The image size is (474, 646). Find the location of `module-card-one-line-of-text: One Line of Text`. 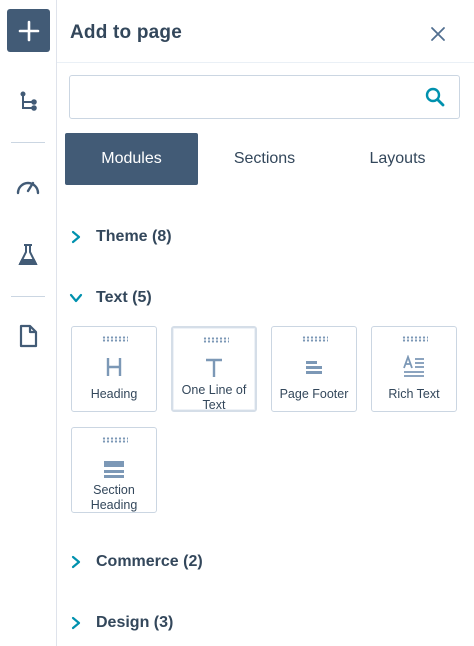

module-card-one-line-of-text: One Line of Text is located at coordinates (214, 369).